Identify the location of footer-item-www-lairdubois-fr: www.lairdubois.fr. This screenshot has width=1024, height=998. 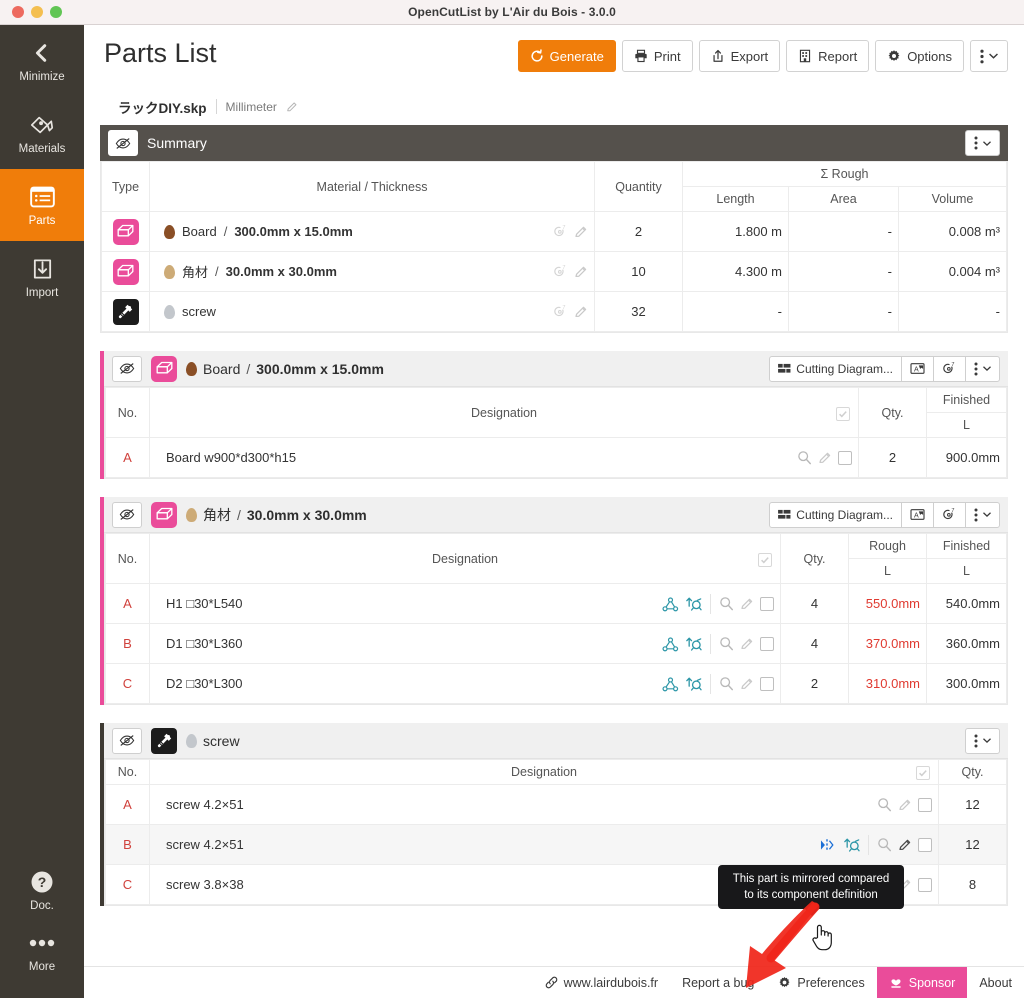
(601, 982).